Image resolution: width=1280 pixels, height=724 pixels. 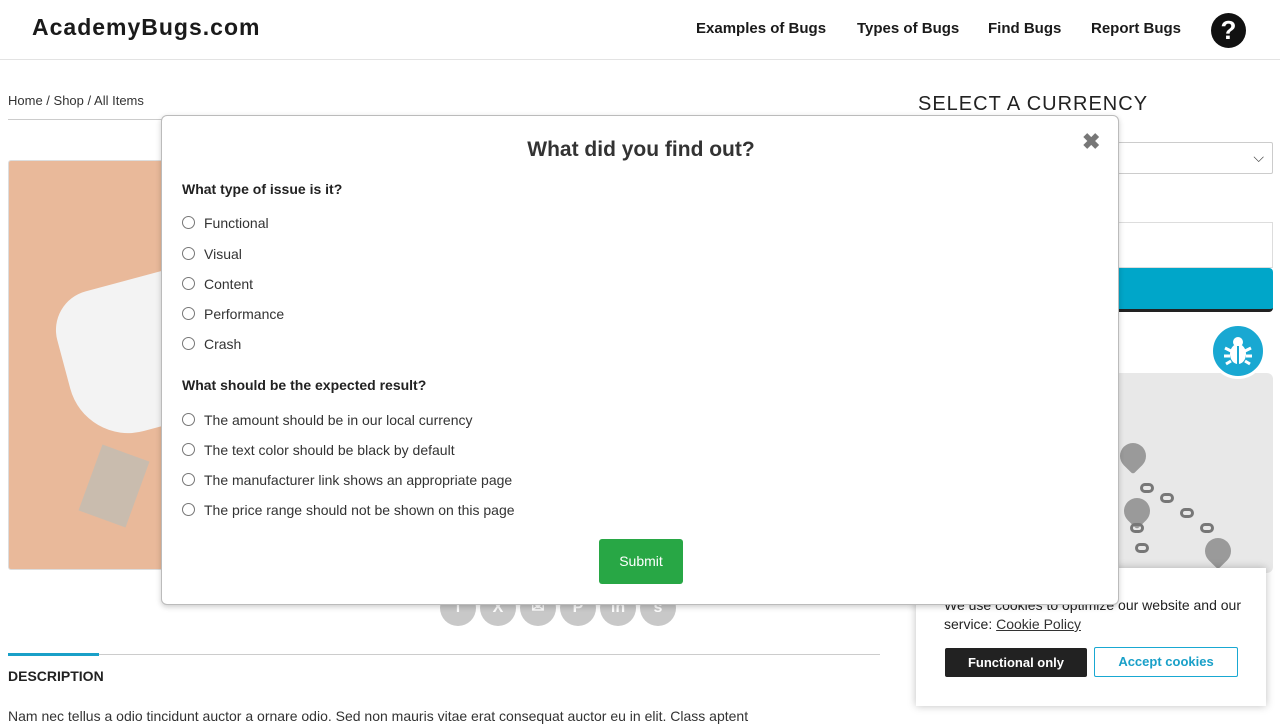 I want to click on chevron-down-icon: ⌵, so click(x=1258, y=157).